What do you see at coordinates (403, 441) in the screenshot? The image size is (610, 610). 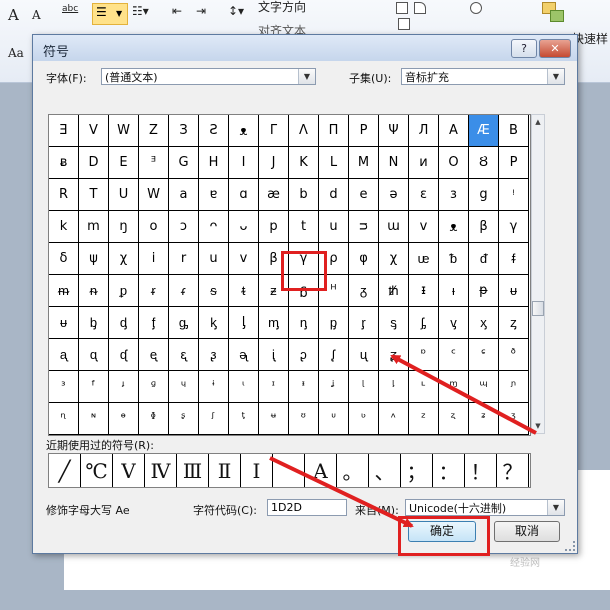 I see `annotation-arrows` at bounding box center [403, 441].